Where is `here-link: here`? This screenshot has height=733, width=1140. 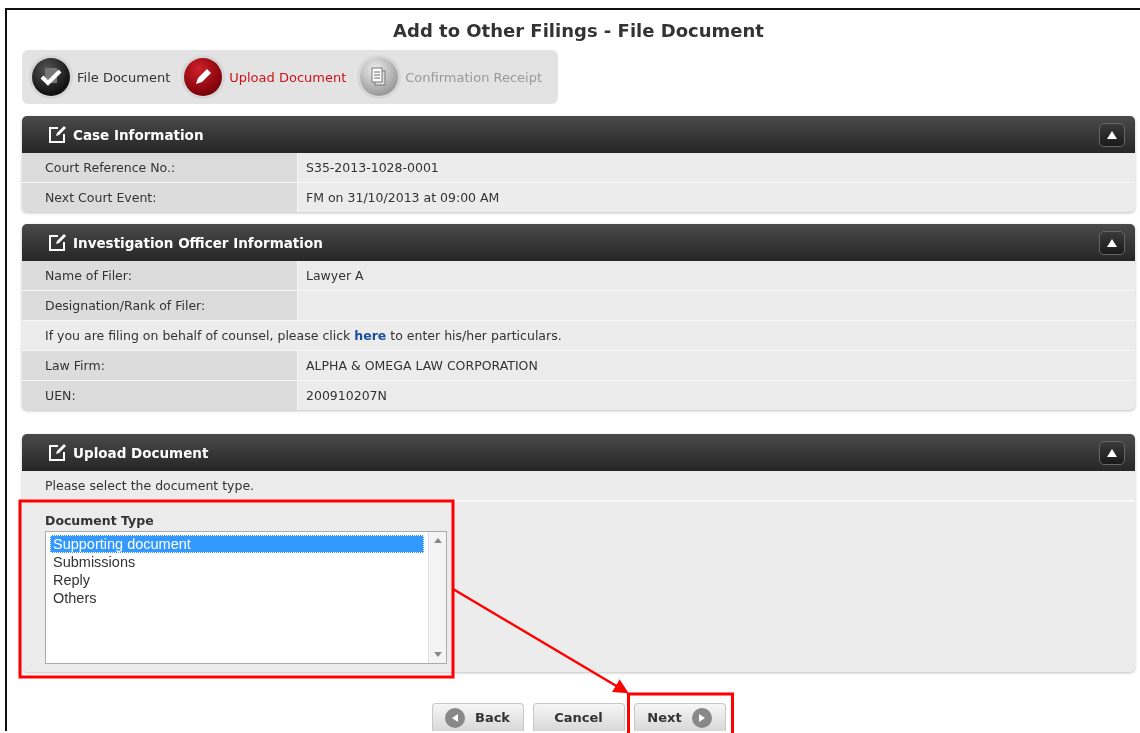
here-link: here is located at coordinates (370, 335).